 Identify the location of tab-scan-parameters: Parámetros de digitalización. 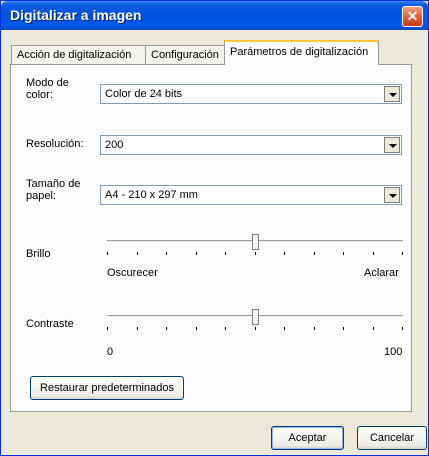
(301, 52).